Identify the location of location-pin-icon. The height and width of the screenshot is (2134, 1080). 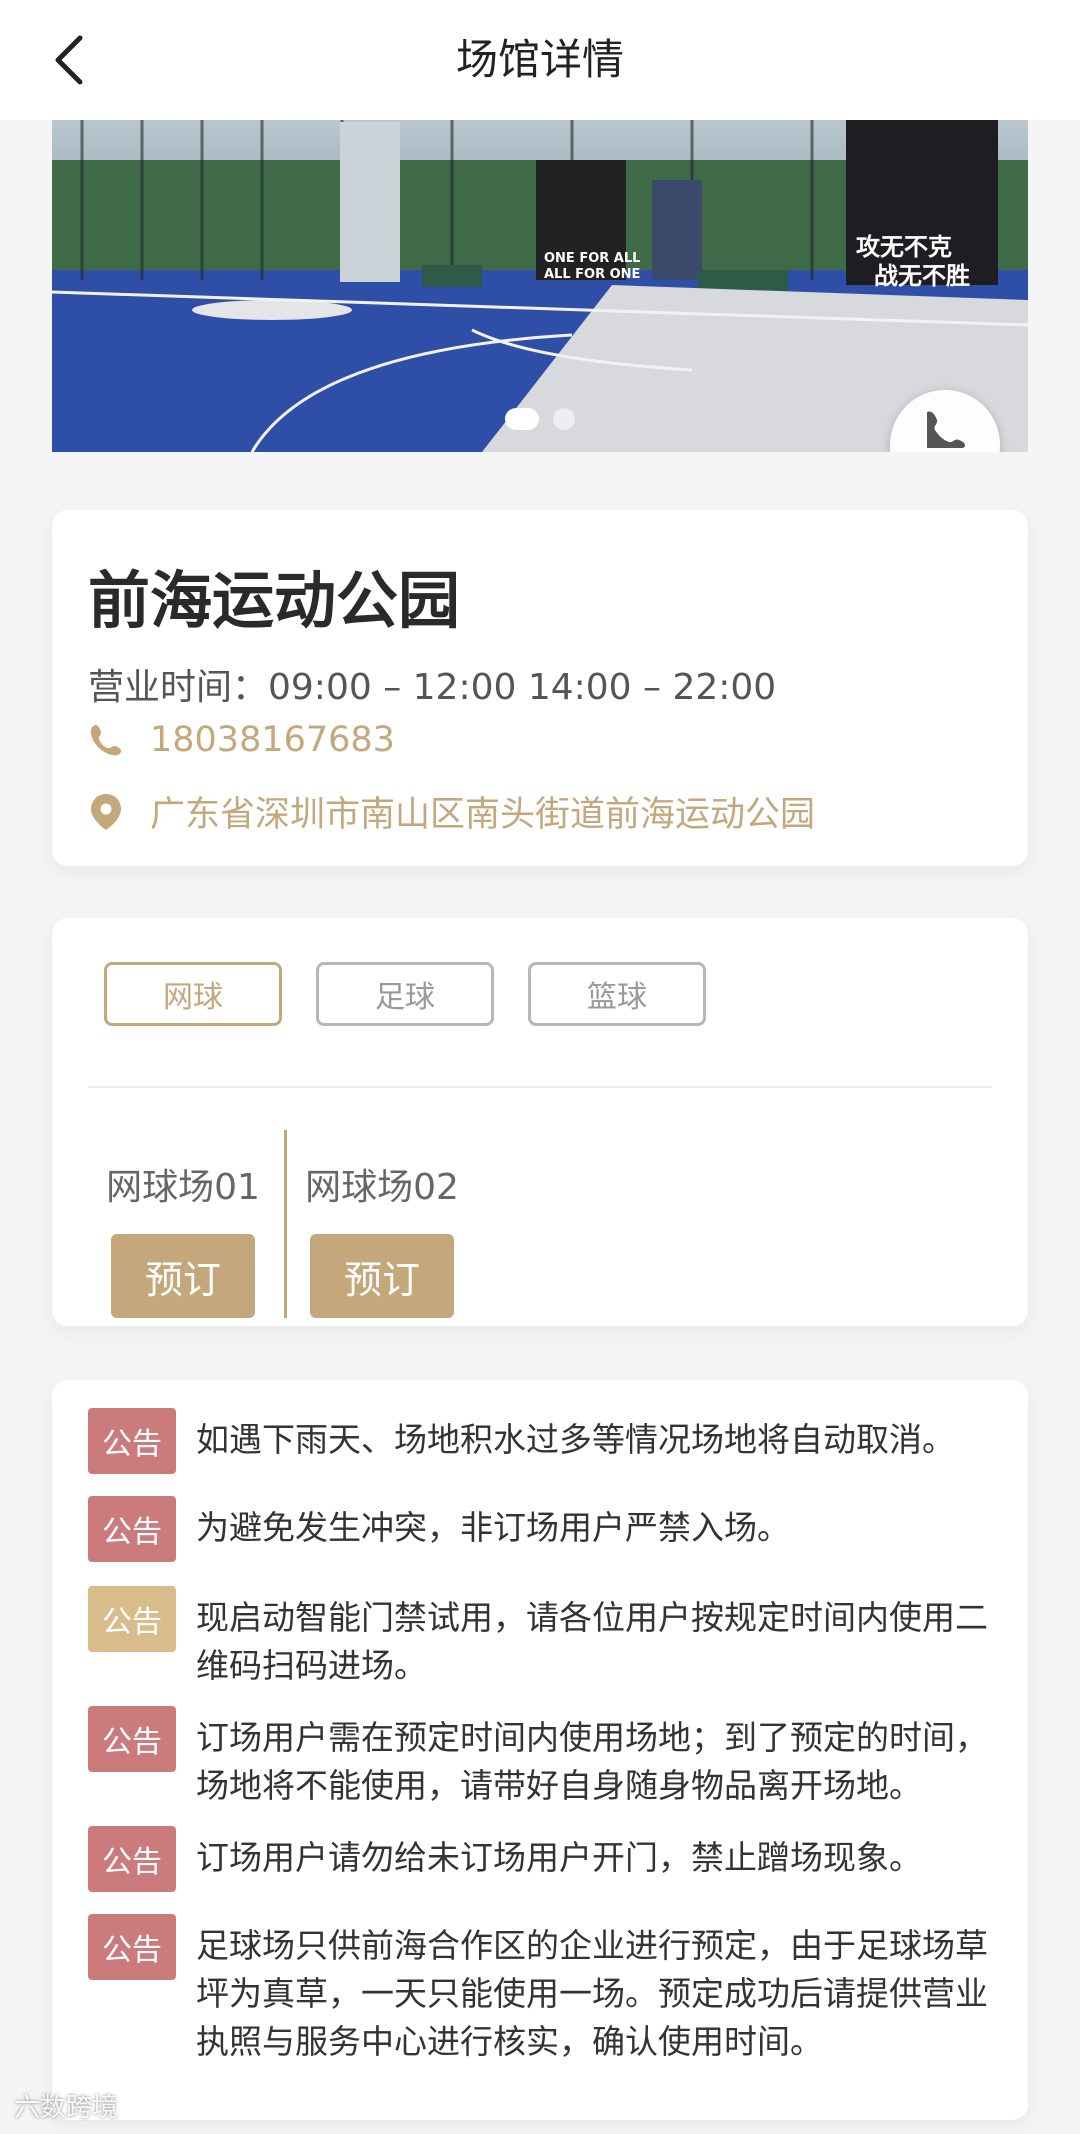
(106, 811).